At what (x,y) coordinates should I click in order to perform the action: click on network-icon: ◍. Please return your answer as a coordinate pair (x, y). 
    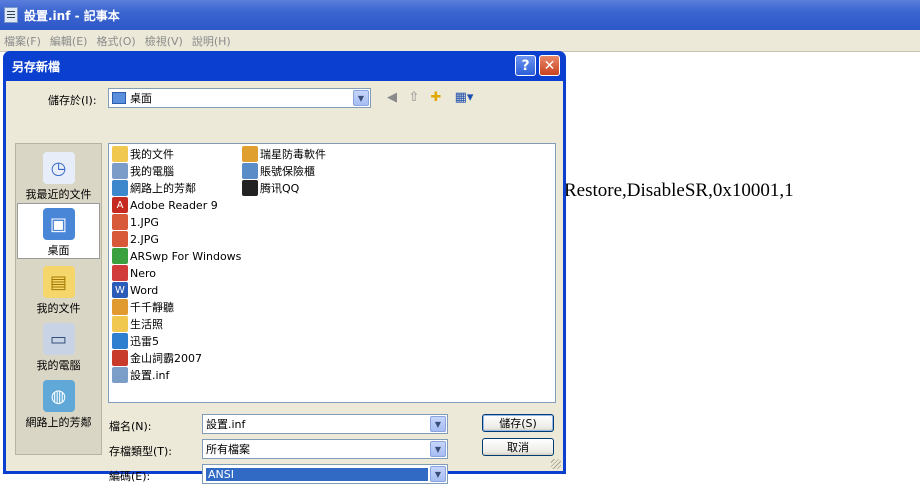
    Looking at the image, I should click on (58, 396).